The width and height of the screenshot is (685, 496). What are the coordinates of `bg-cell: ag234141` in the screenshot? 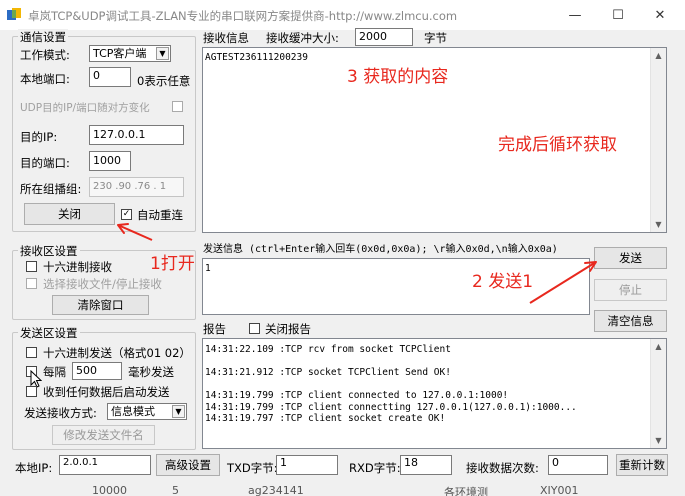 It's located at (276, 490).